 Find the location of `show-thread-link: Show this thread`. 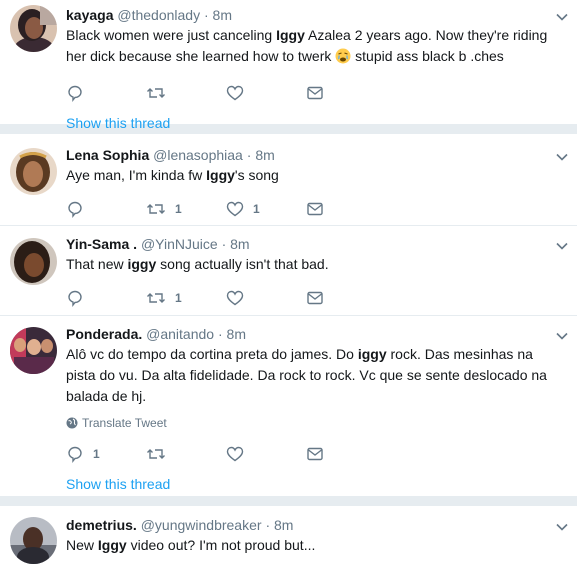

show-thread-link: Show this thread is located at coordinates (314, 490).